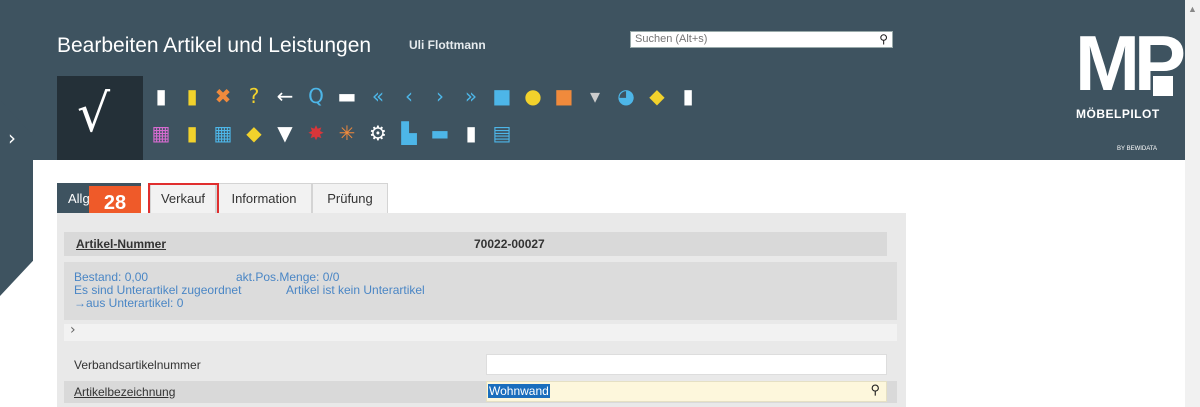 This screenshot has width=1200, height=407. I want to click on search-input, so click(750, 39).